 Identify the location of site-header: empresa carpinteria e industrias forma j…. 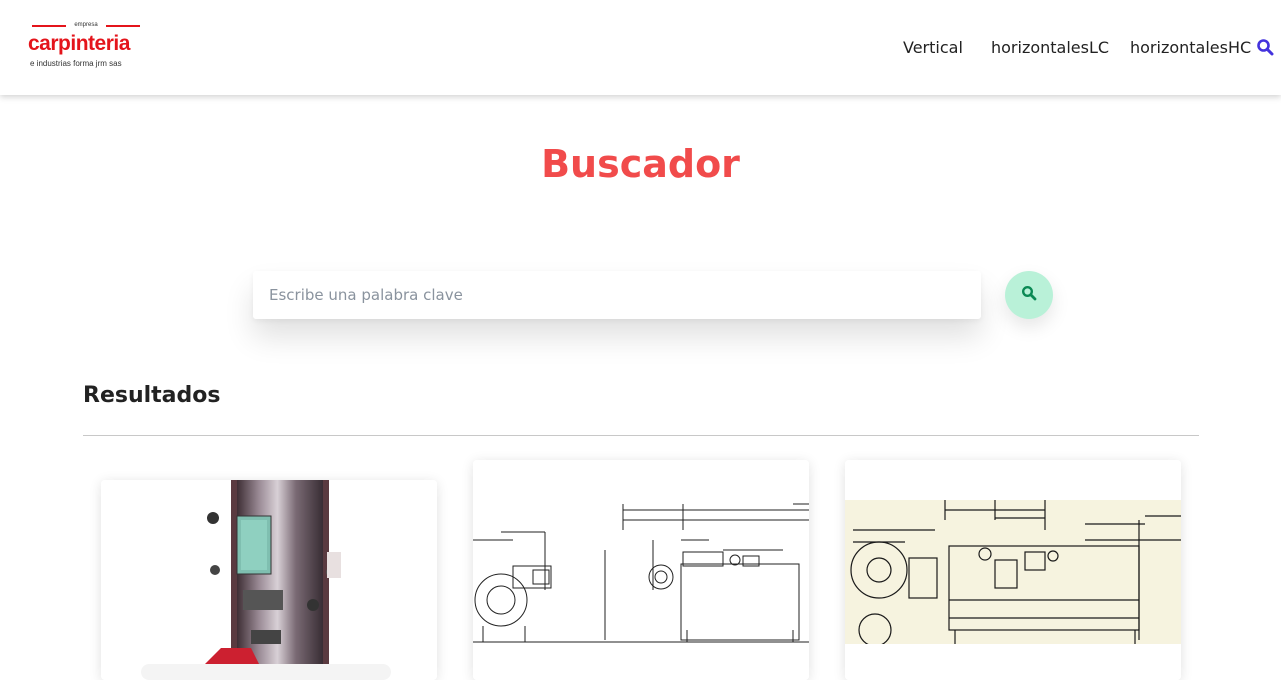
(640, 47).